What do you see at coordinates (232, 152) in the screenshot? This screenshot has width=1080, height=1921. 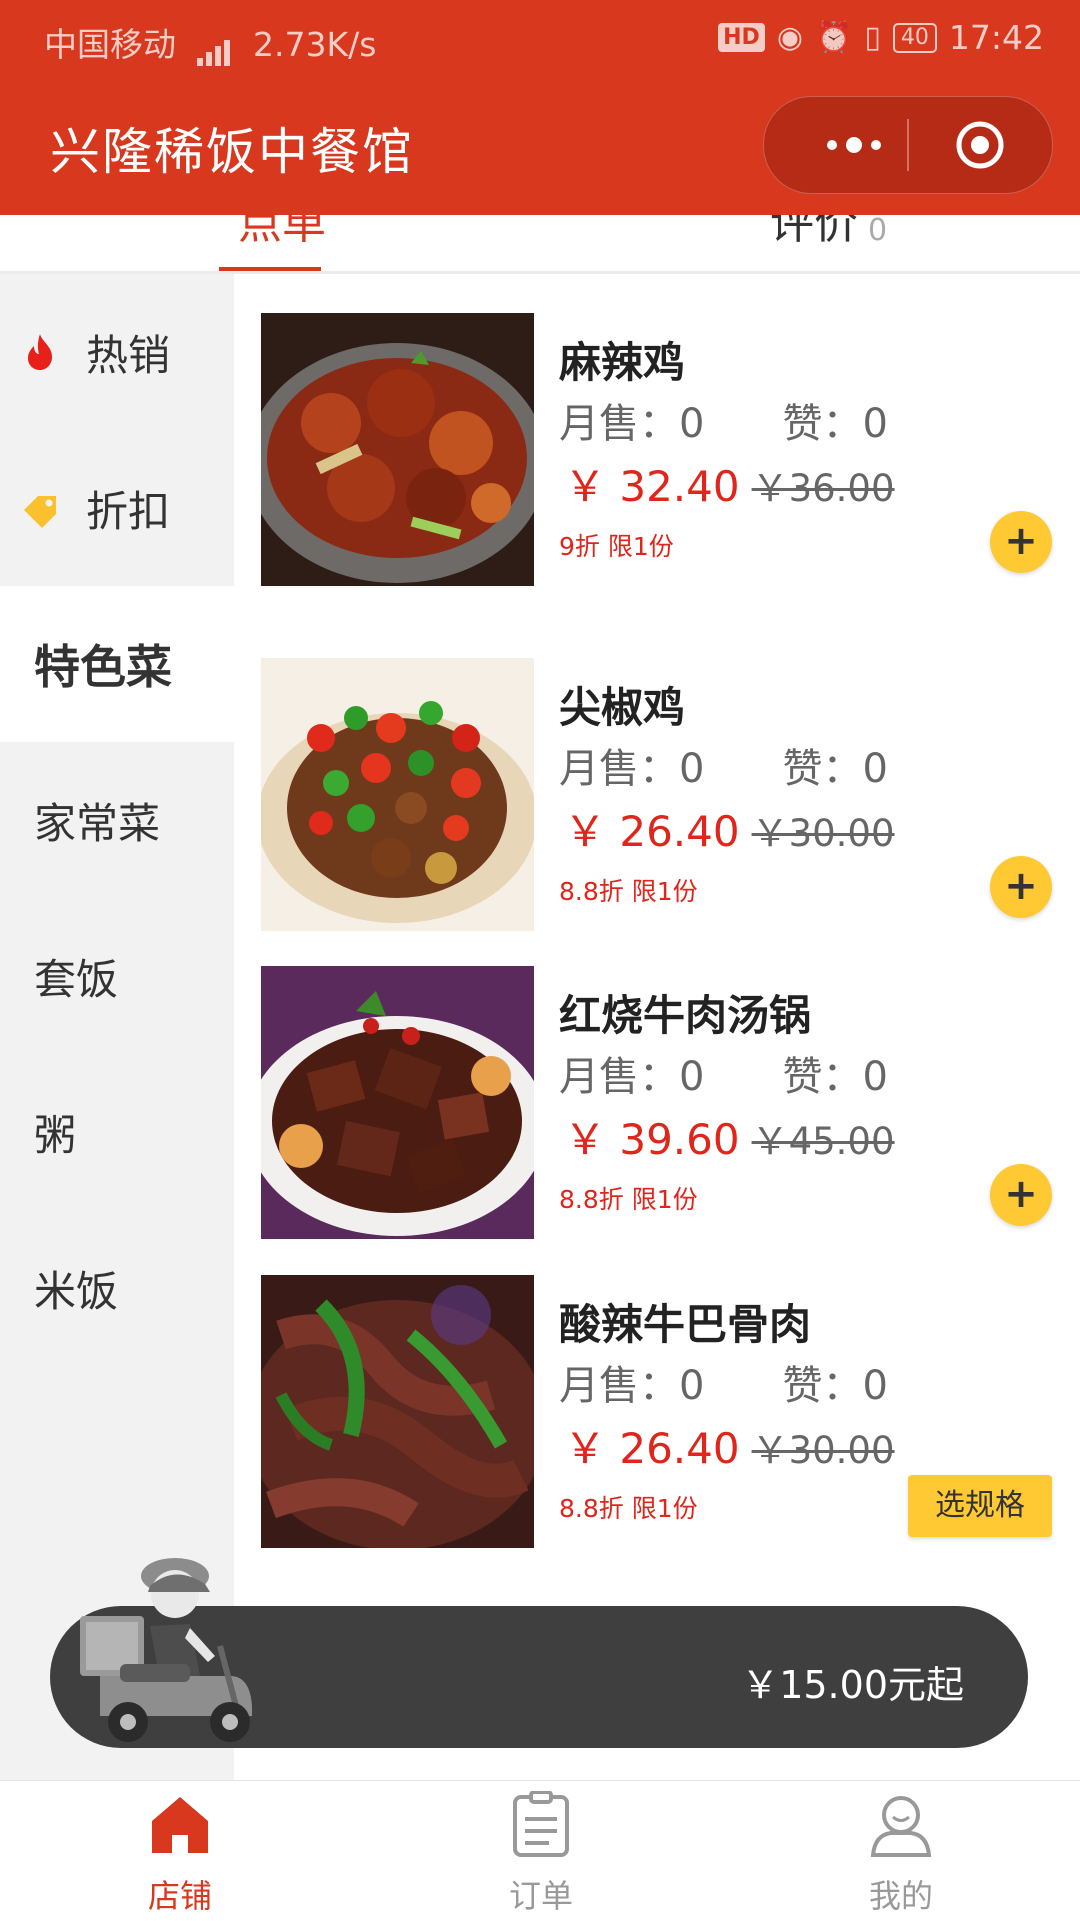 I see `page-title: 兴隆稀饭中餐馆` at bounding box center [232, 152].